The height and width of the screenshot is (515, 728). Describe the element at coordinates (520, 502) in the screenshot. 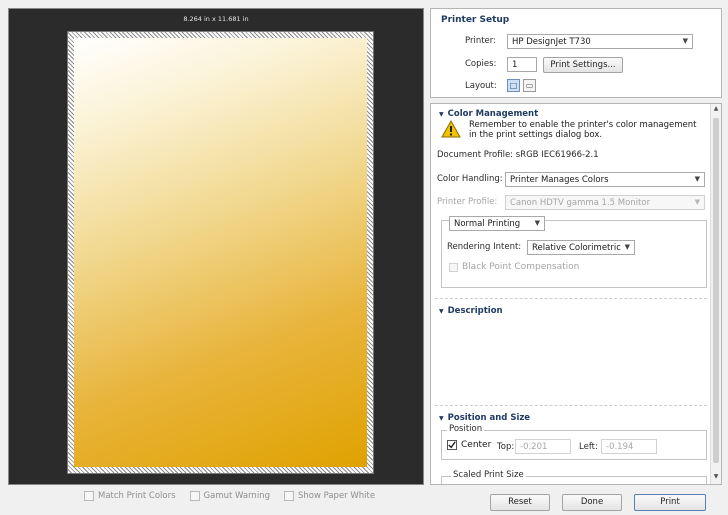

I see `reset-button: Reset` at that location.